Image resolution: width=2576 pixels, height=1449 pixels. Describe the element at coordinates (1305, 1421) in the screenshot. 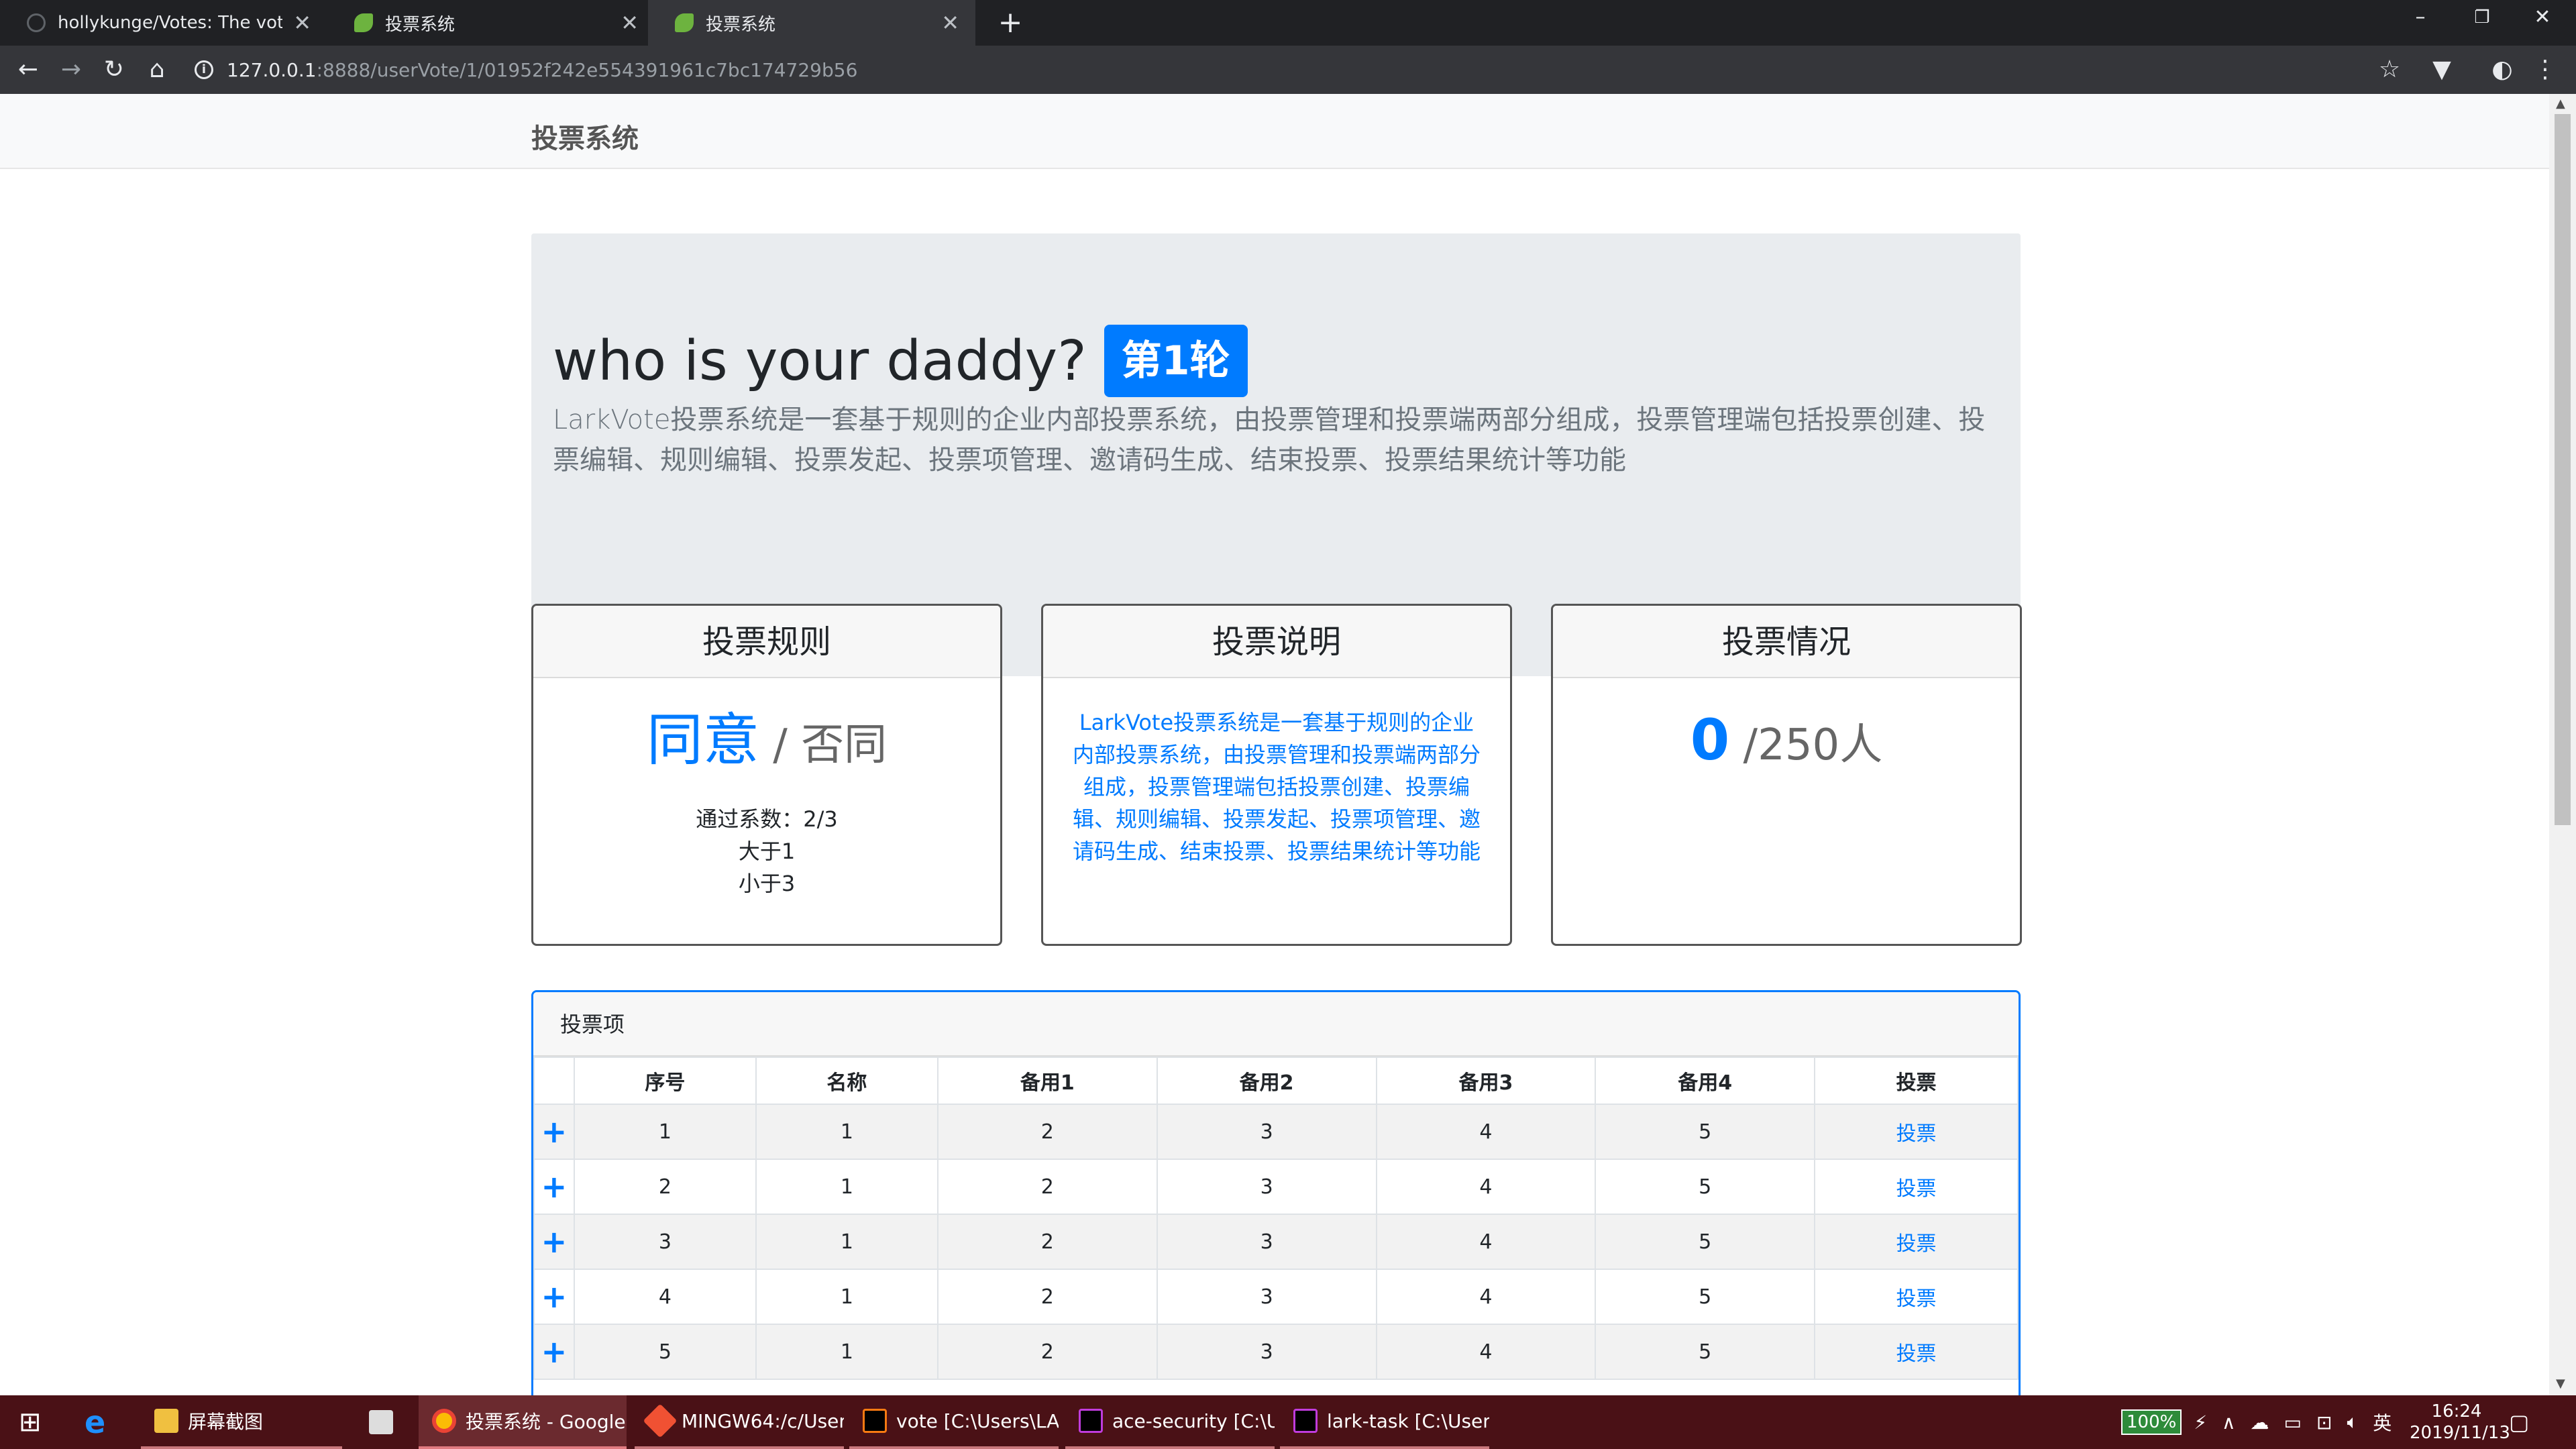

I see `intellij-icon` at that location.